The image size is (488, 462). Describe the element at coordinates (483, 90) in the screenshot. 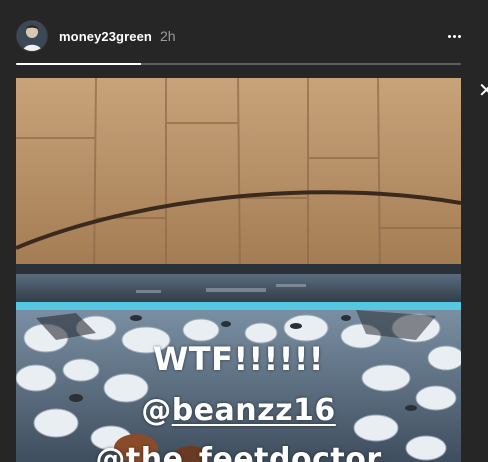

I see `close-icon: ✕` at that location.